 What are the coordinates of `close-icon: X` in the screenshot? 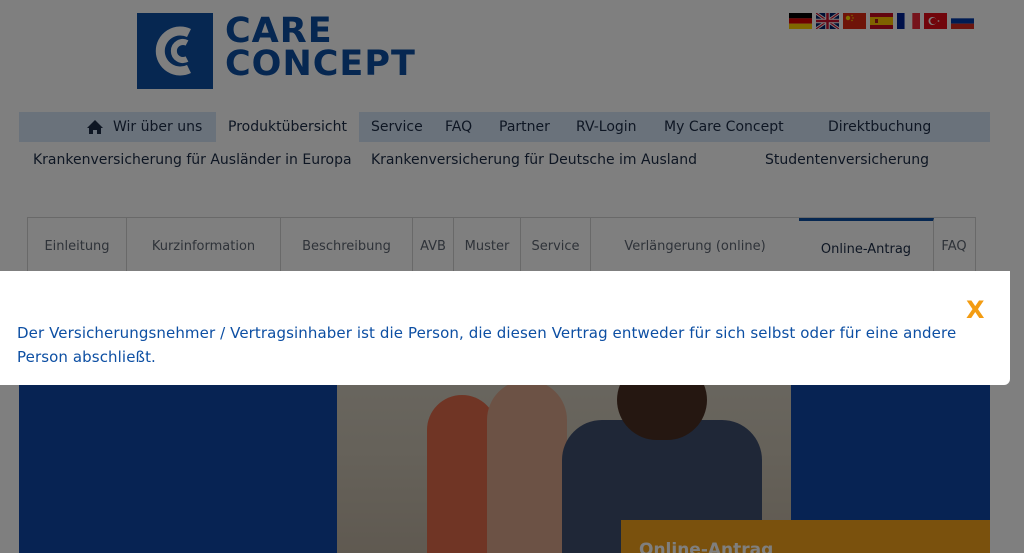 It's located at (975, 310).